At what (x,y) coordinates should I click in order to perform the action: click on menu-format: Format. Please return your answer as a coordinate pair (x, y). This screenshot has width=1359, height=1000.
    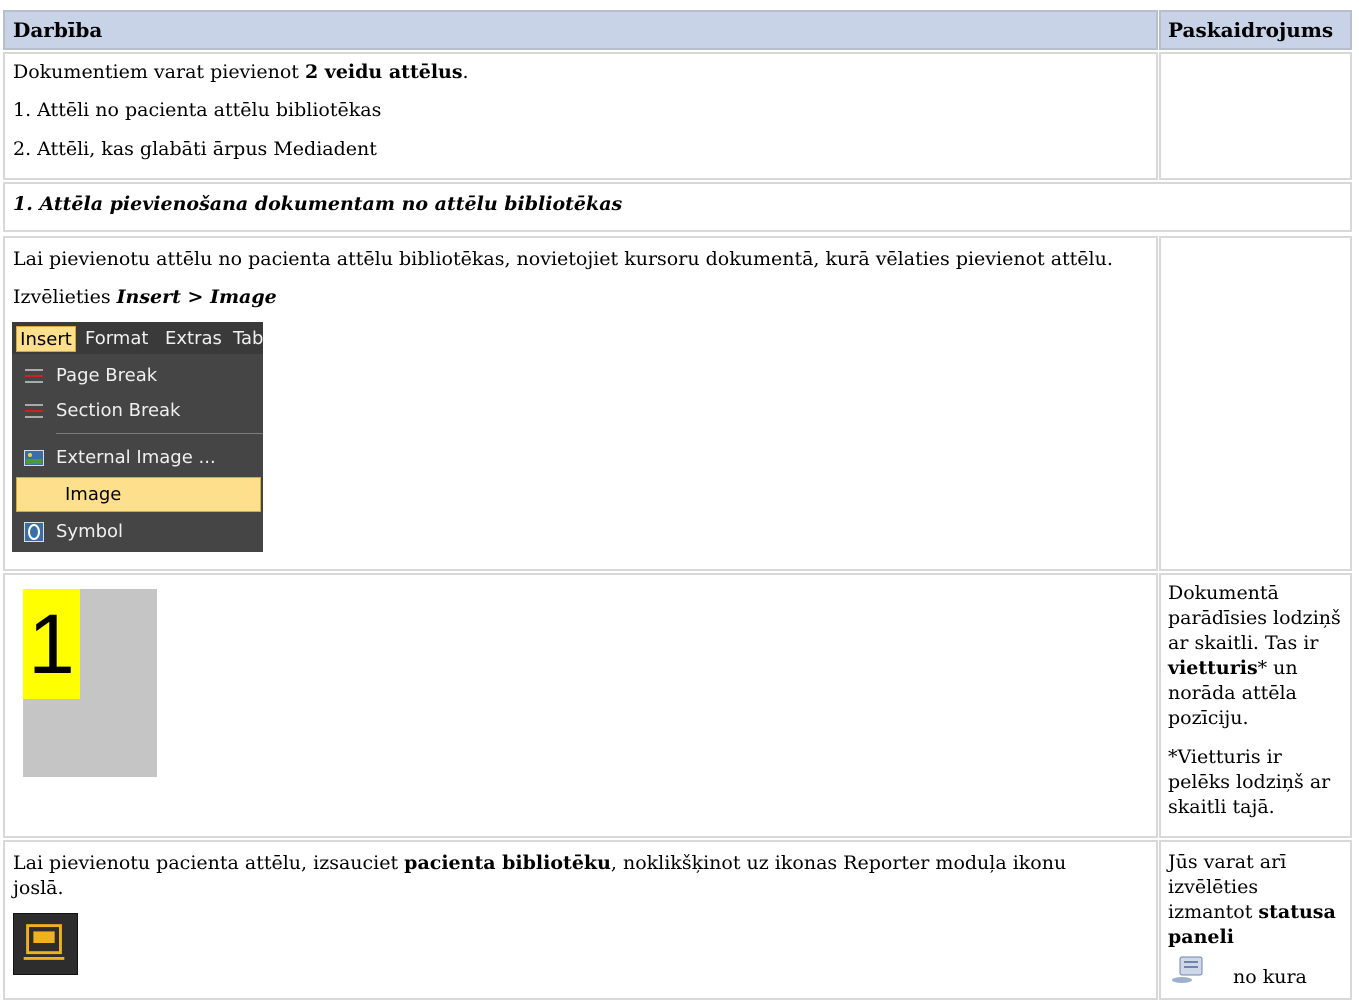
    Looking at the image, I should click on (116, 339).